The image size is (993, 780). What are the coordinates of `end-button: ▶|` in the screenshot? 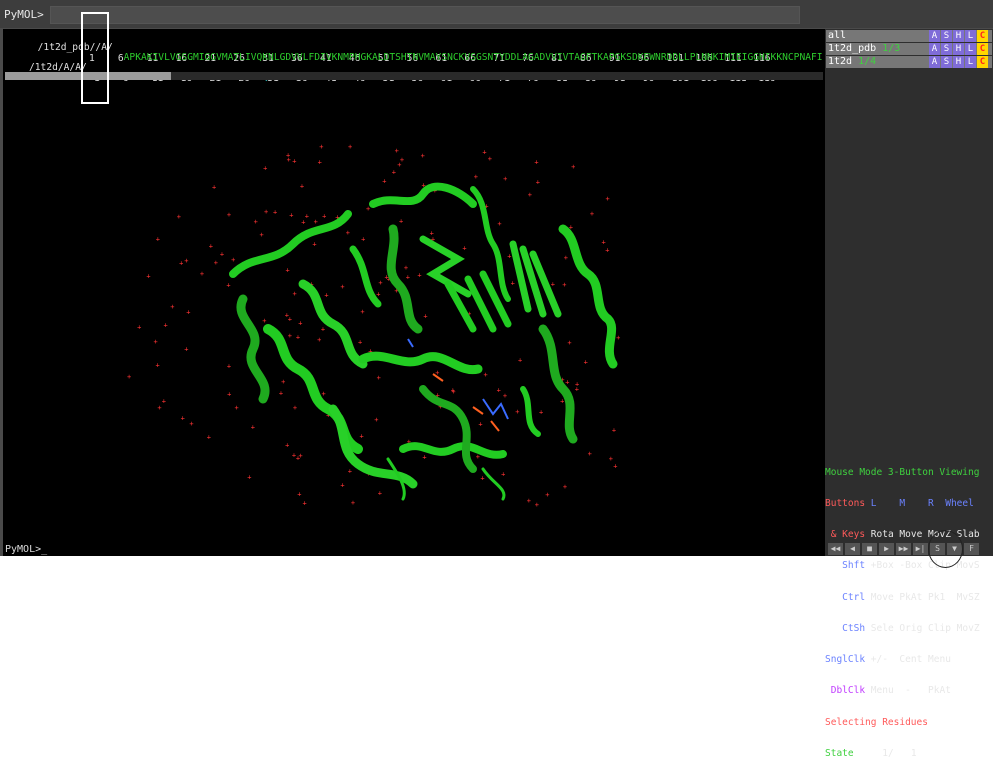 It's located at (920, 549).